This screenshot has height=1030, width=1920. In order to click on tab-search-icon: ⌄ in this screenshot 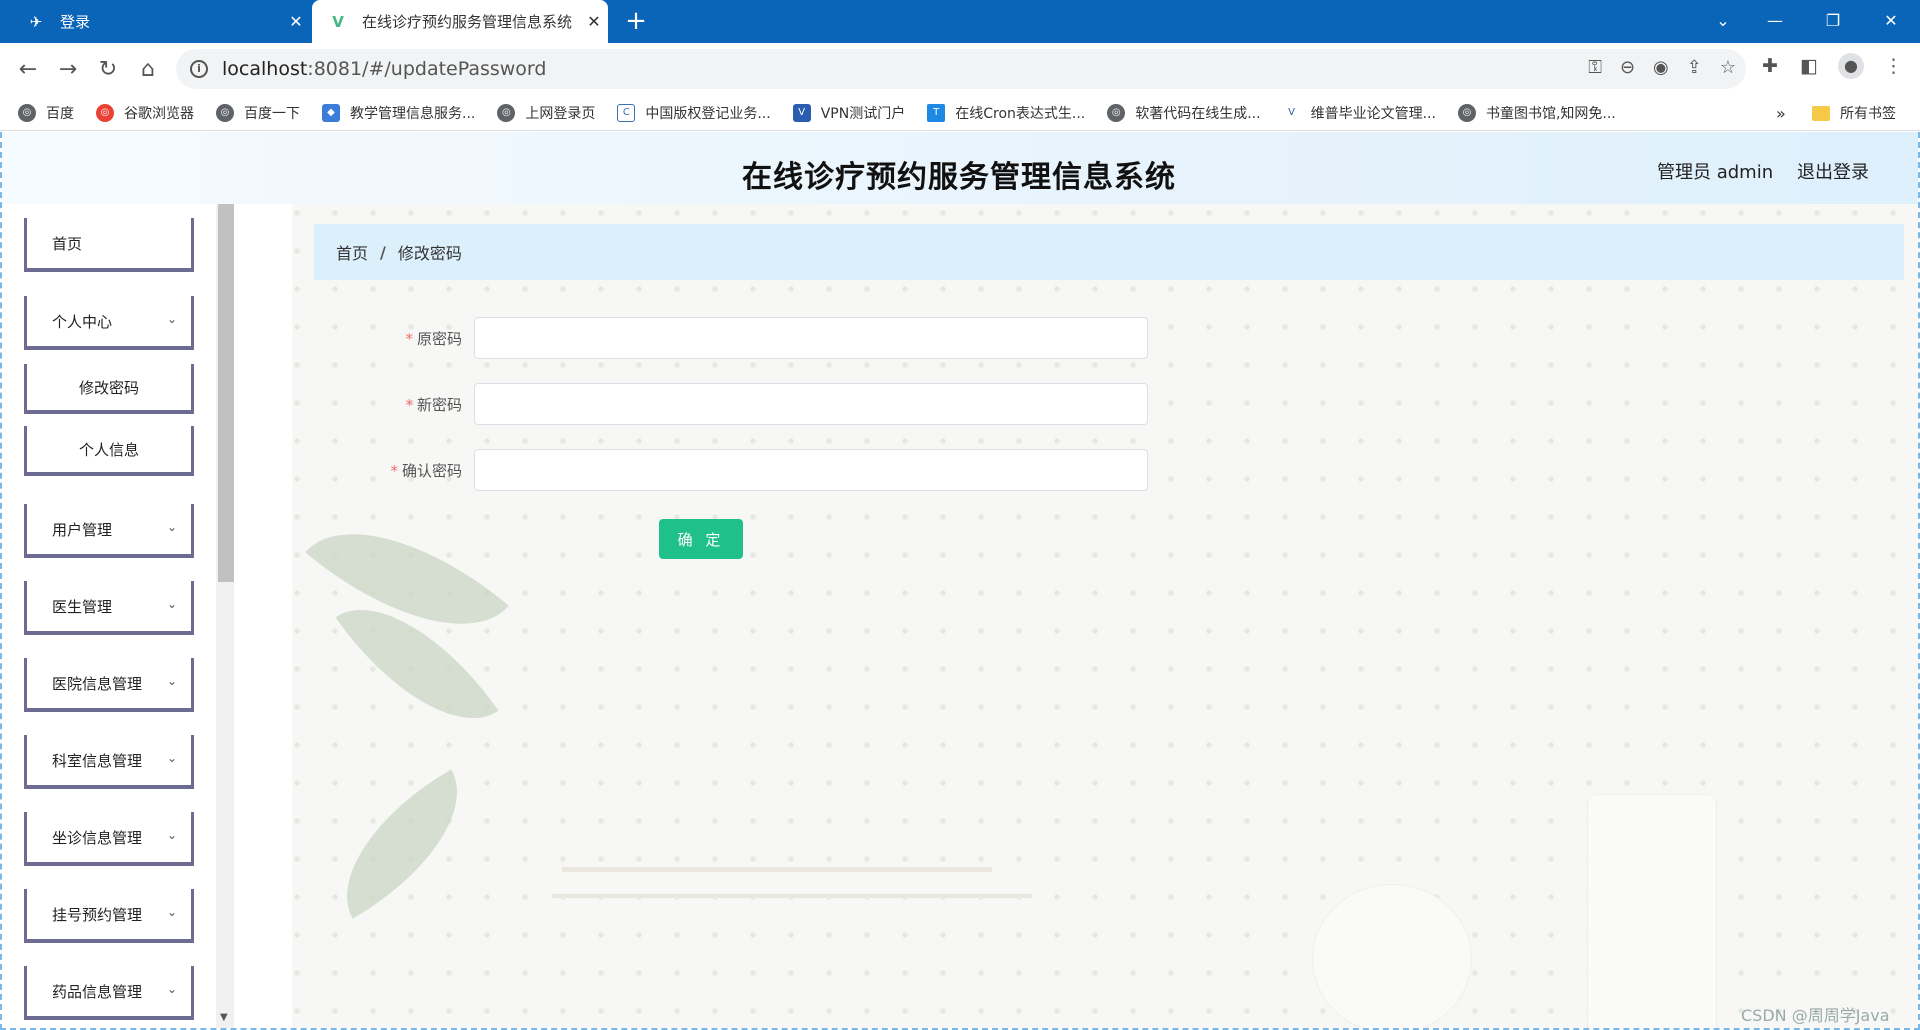, I will do `click(1723, 20)`.